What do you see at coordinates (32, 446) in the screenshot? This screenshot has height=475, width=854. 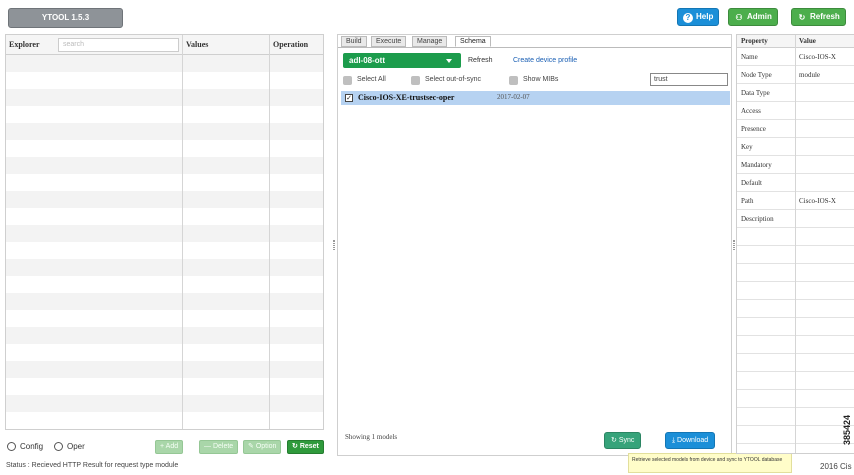 I see `config-radio-label: Config` at bounding box center [32, 446].